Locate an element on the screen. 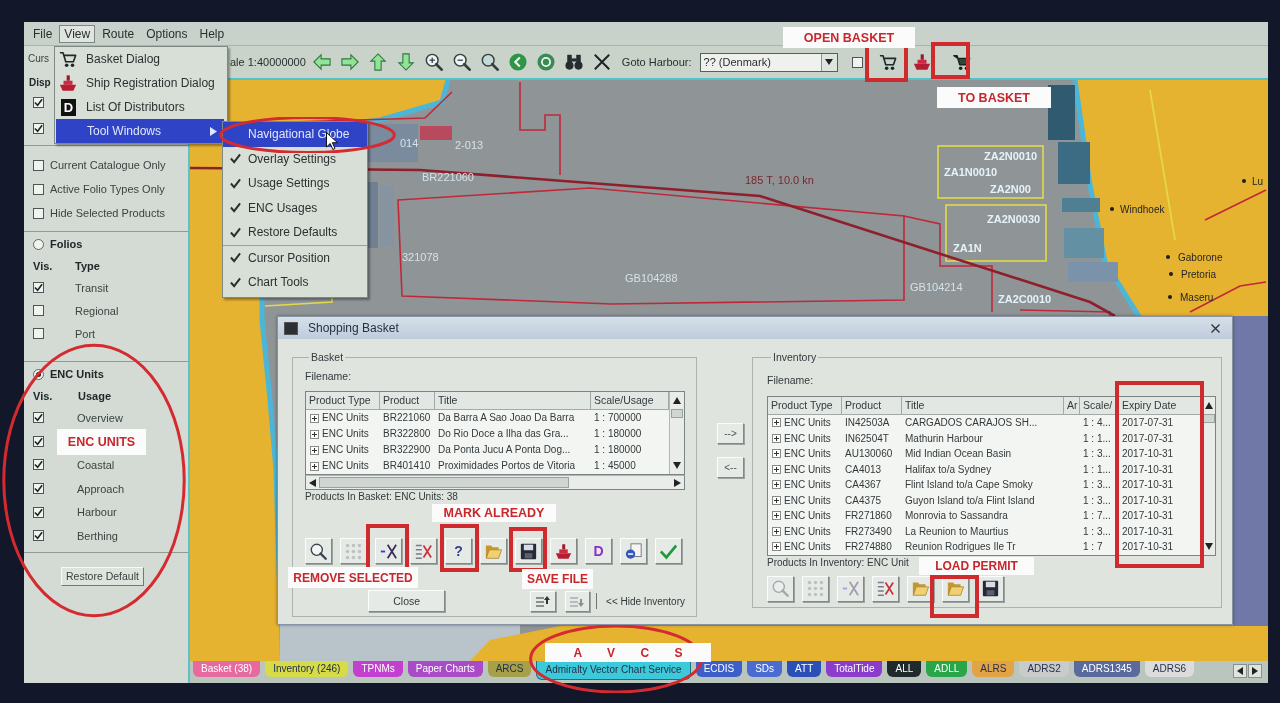 This screenshot has width=1280, height=703. hide-inventory-link: << Hide Inventory is located at coordinates (645, 601).